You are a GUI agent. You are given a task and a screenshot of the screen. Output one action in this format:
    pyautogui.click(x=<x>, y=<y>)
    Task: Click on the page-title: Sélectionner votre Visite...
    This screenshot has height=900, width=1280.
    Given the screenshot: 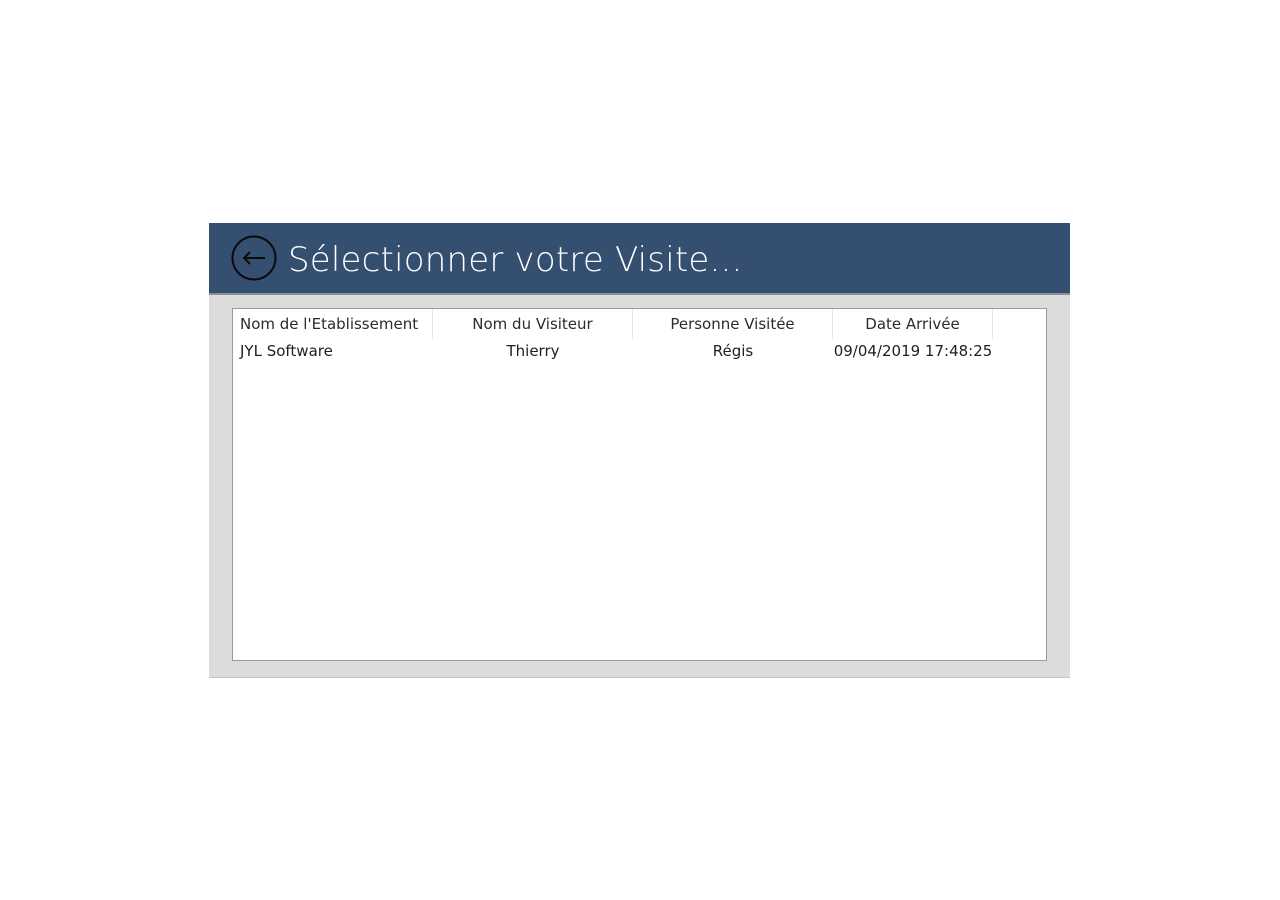 What is the action you would take?
    pyautogui.click(x=515, y=260)
    